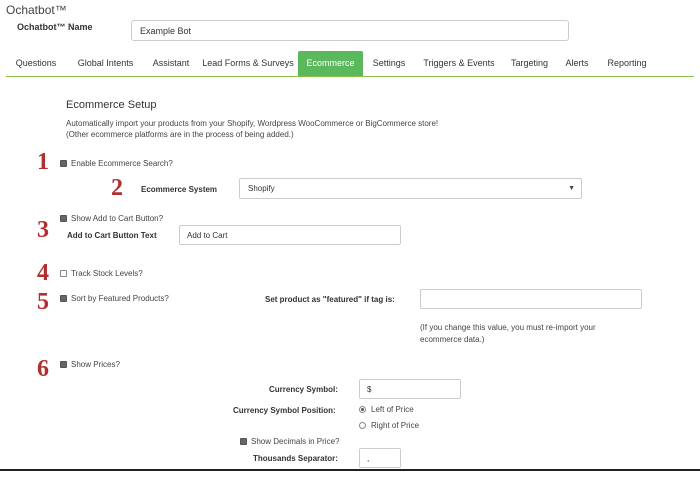 The image size is (700, 478). Describe the element at coordinates (117, 188) in the screenshot. I see `marker-2: 2` at that location.